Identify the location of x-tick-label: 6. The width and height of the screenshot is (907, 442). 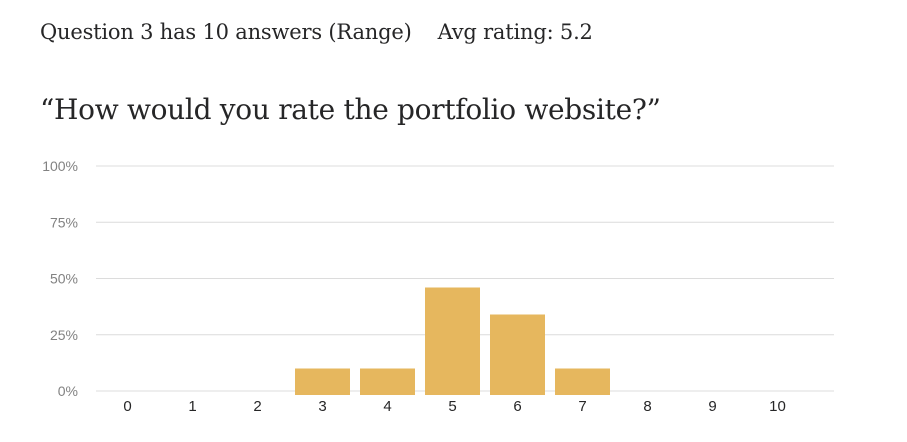
(517, 406).